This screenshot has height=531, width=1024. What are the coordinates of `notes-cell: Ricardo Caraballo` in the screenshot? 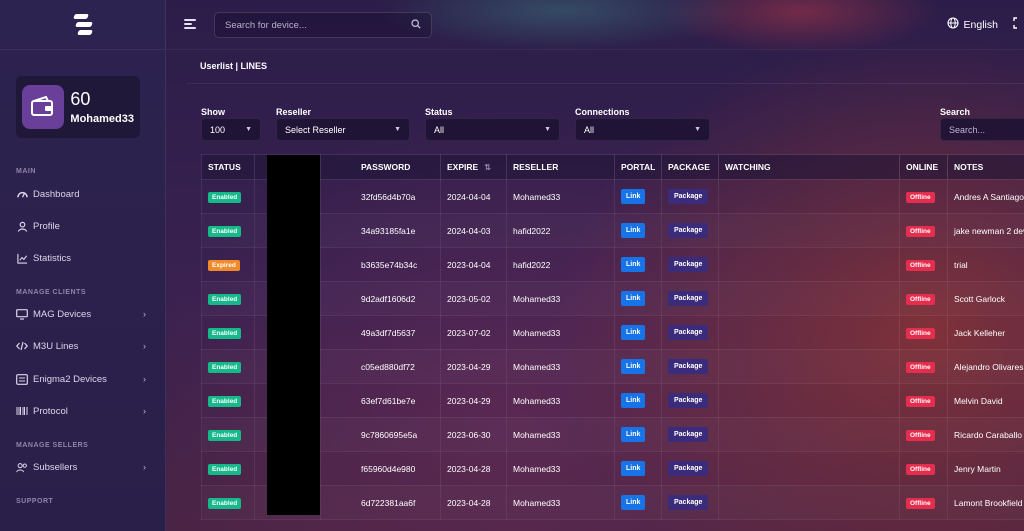 It's located at (985, 434).